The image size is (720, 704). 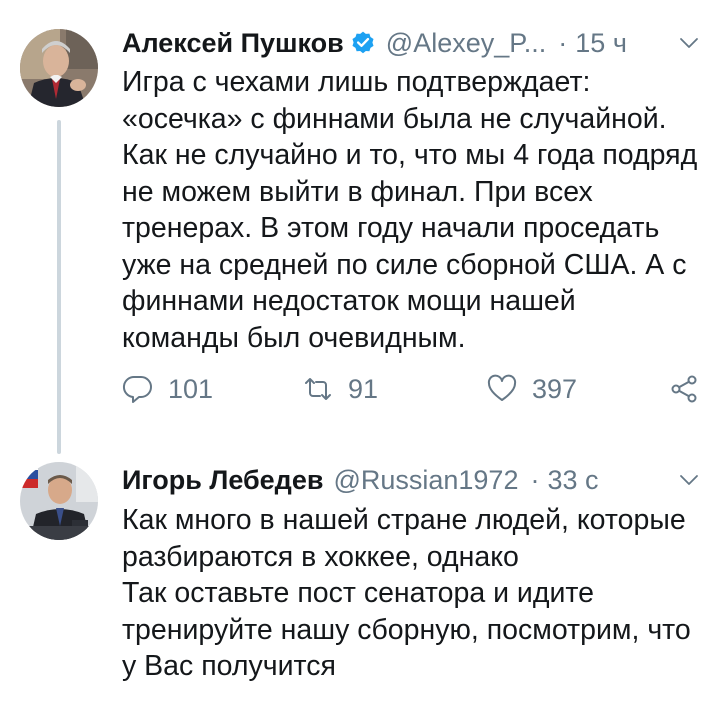 I want to click on tweet-header: Алексей Пушков @Alexey_P... · 15 ч, so click(x=411, y=43).